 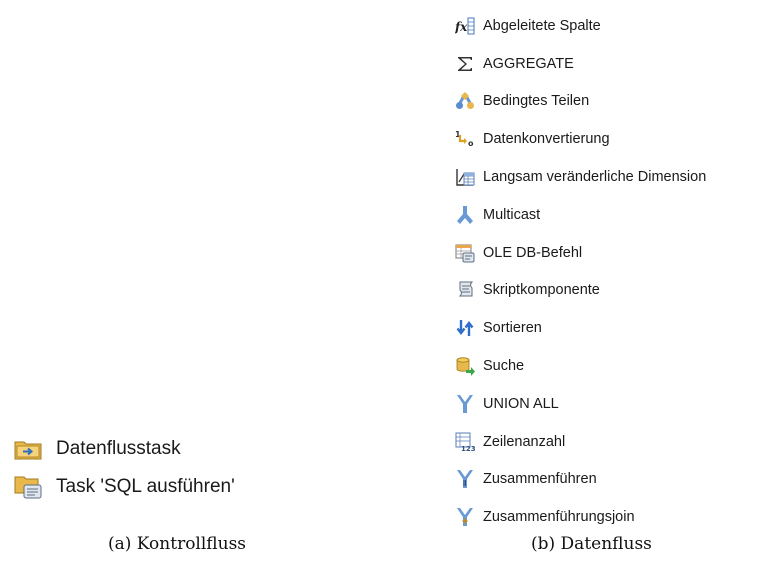 I want to click on toolbox-item-merge: Zusammenführen, so click(x=580, y=480).